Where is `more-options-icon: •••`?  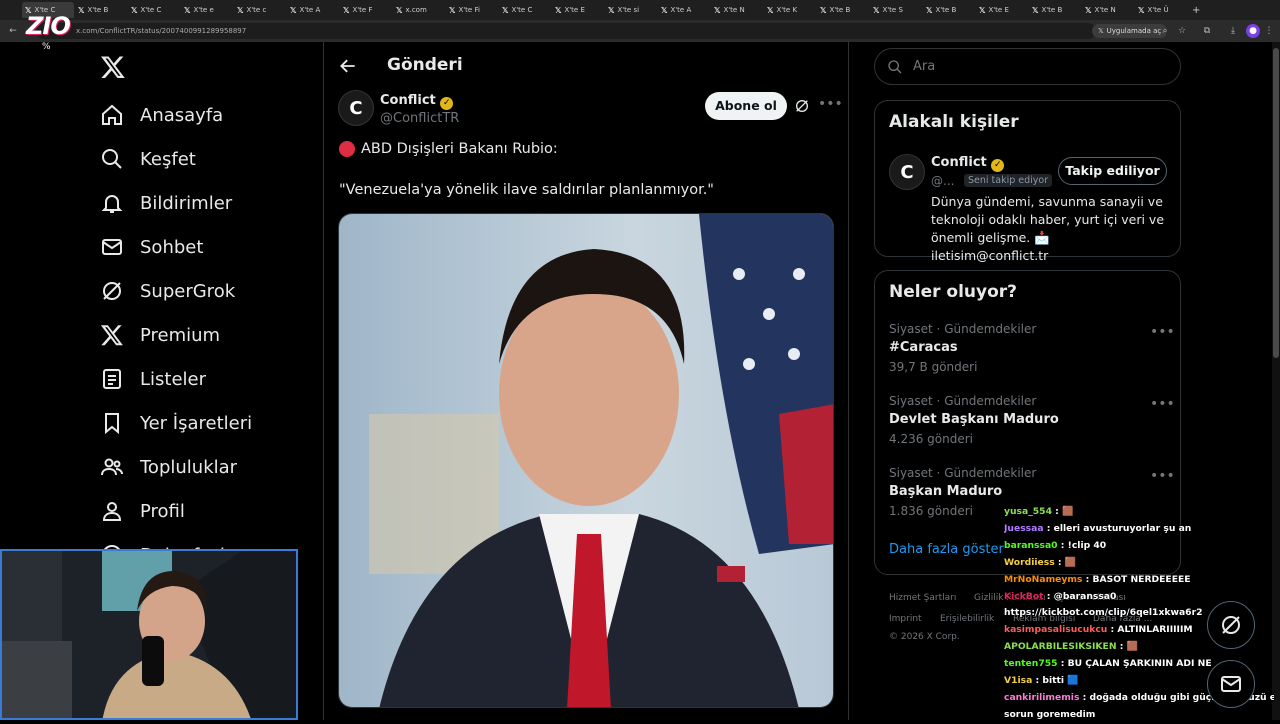 more-options-icon: ••• is located at coordinates (830, 104).